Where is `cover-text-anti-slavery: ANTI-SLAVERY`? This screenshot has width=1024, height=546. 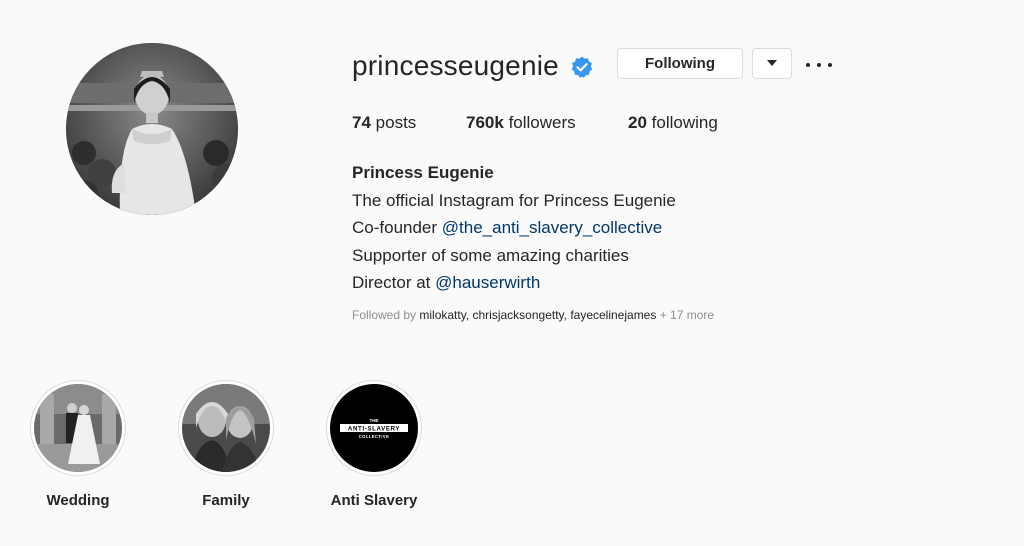
cover-text-anti-slavery: ANTI-SLAVERY is located at coordinates (374, 429).